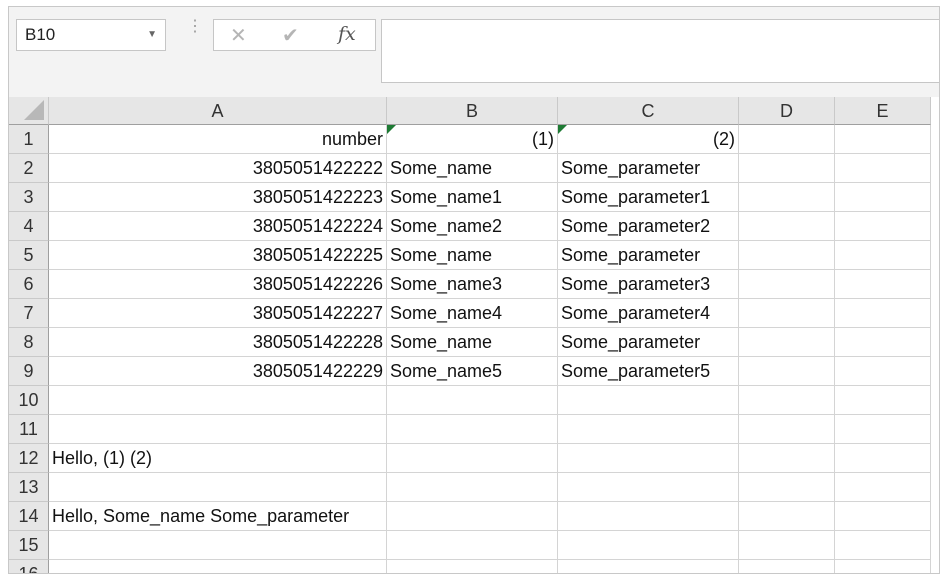 This screenshot has width=947, height=581. What do you see at coordinates (648, 111) in the screenshot?
I see `column-header-C: C` at bounding box center [648, 111].